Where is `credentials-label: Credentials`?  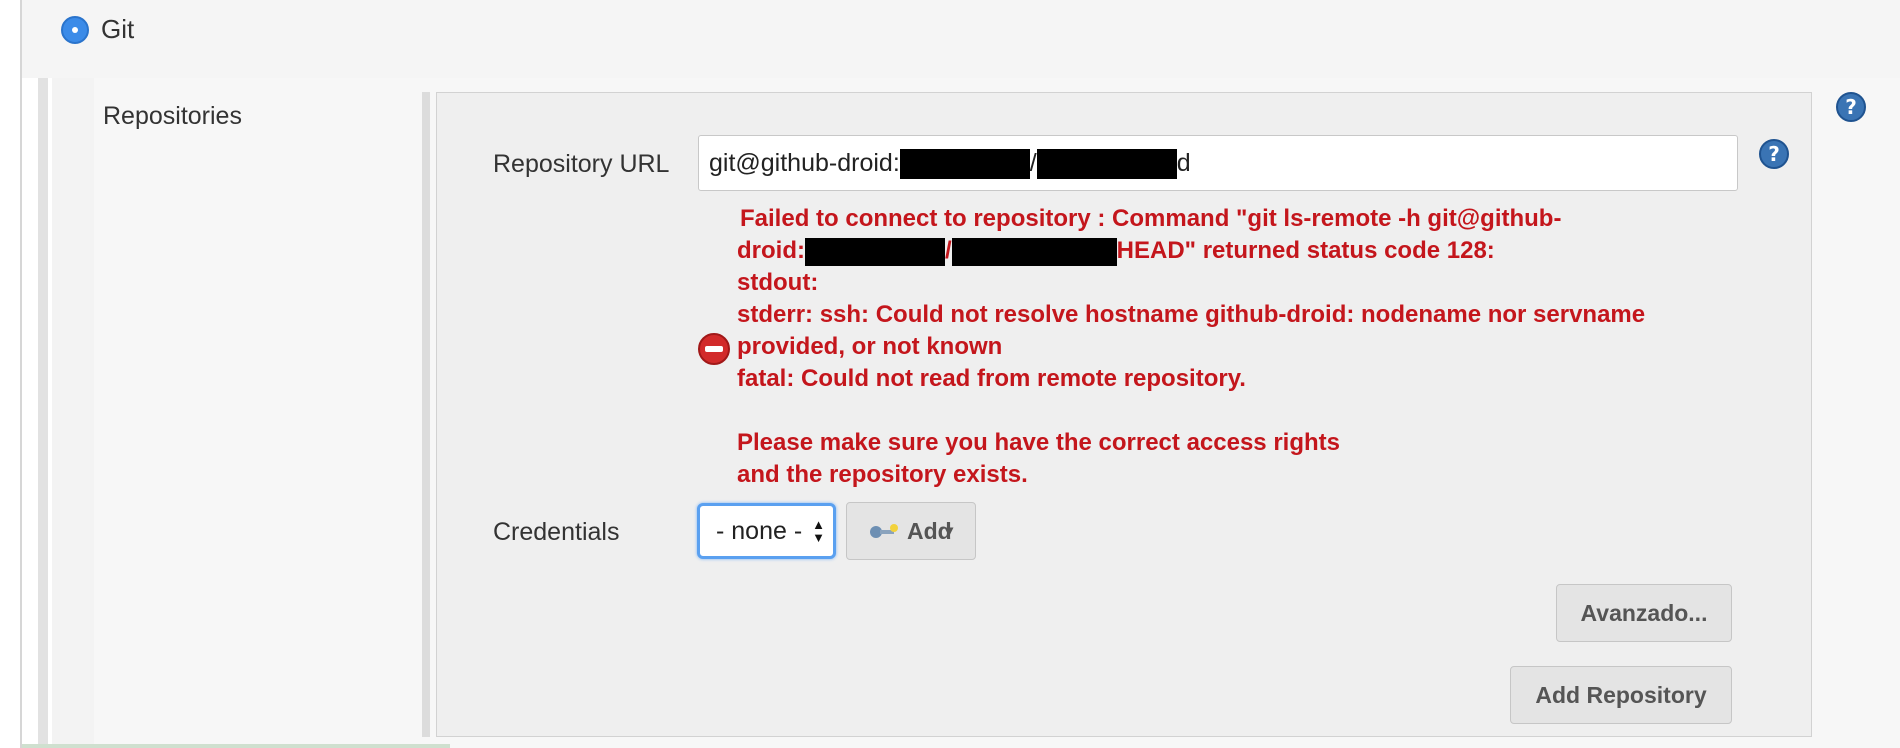
credentials-label: Credentials is located at coordinates (556, 532).